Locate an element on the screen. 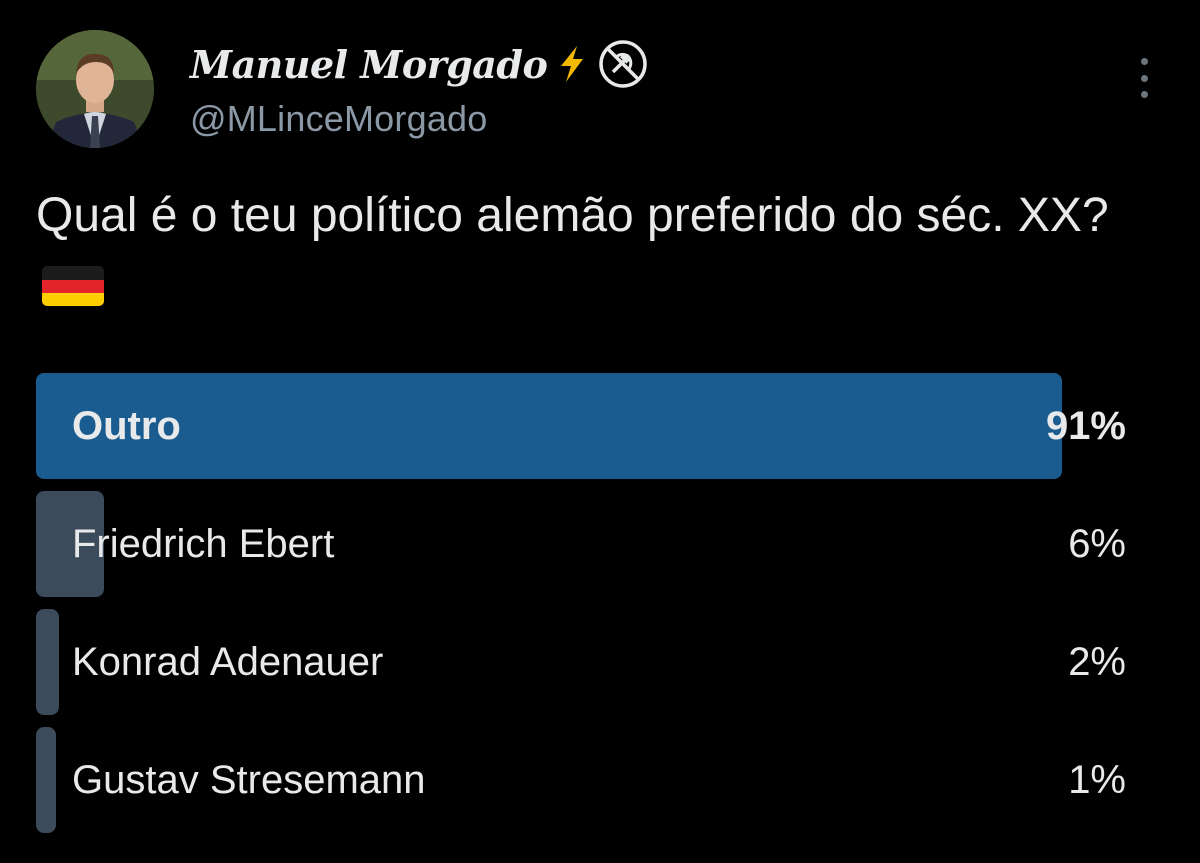  more-vertical-icon is located at coordinates (1144, 78).